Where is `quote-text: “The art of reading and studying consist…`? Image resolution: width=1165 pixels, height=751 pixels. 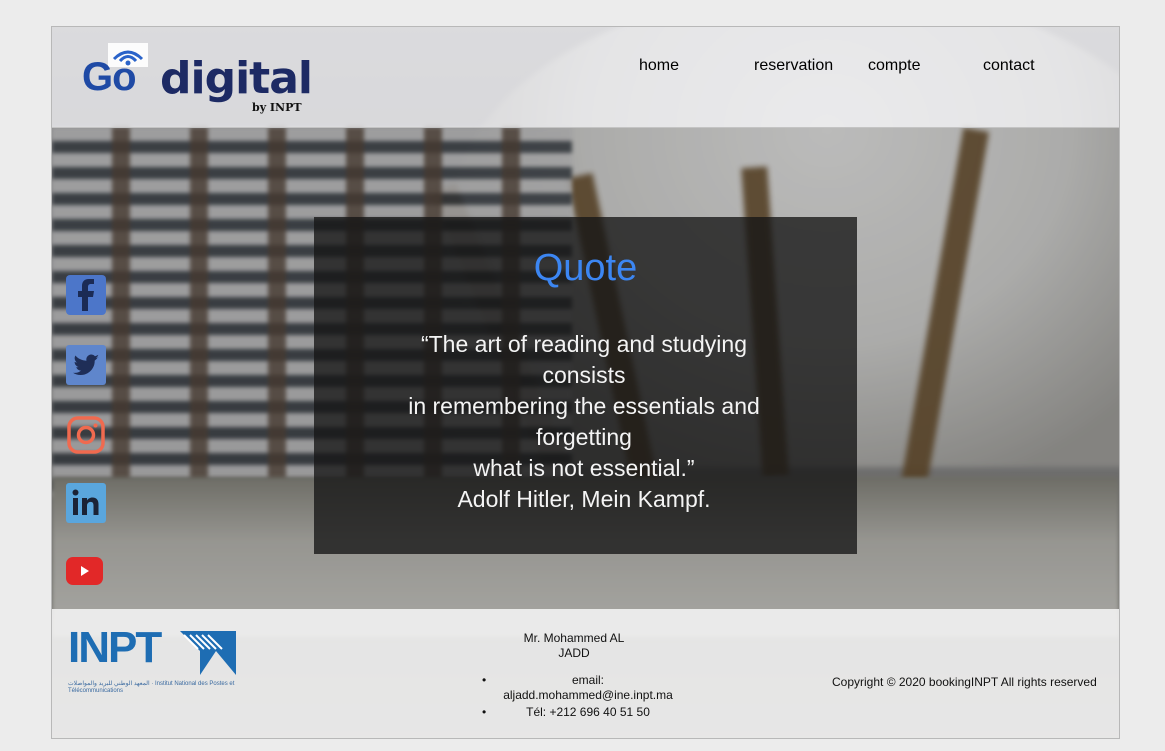 quote-text: “The art of reading and studying consist… is located at coordinates (584, 421).